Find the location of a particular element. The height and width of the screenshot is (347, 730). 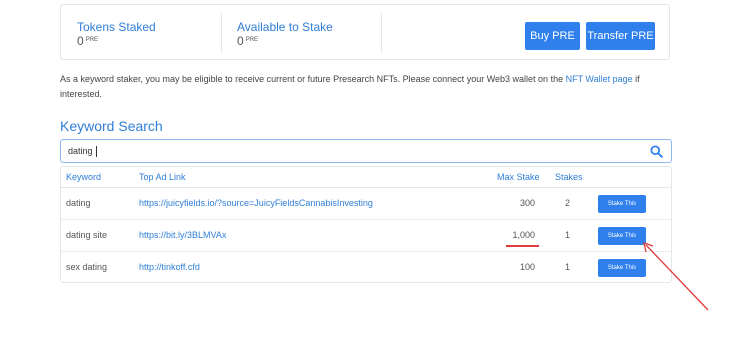

available-label: Available to Stake is located at coordinates (285, 27).